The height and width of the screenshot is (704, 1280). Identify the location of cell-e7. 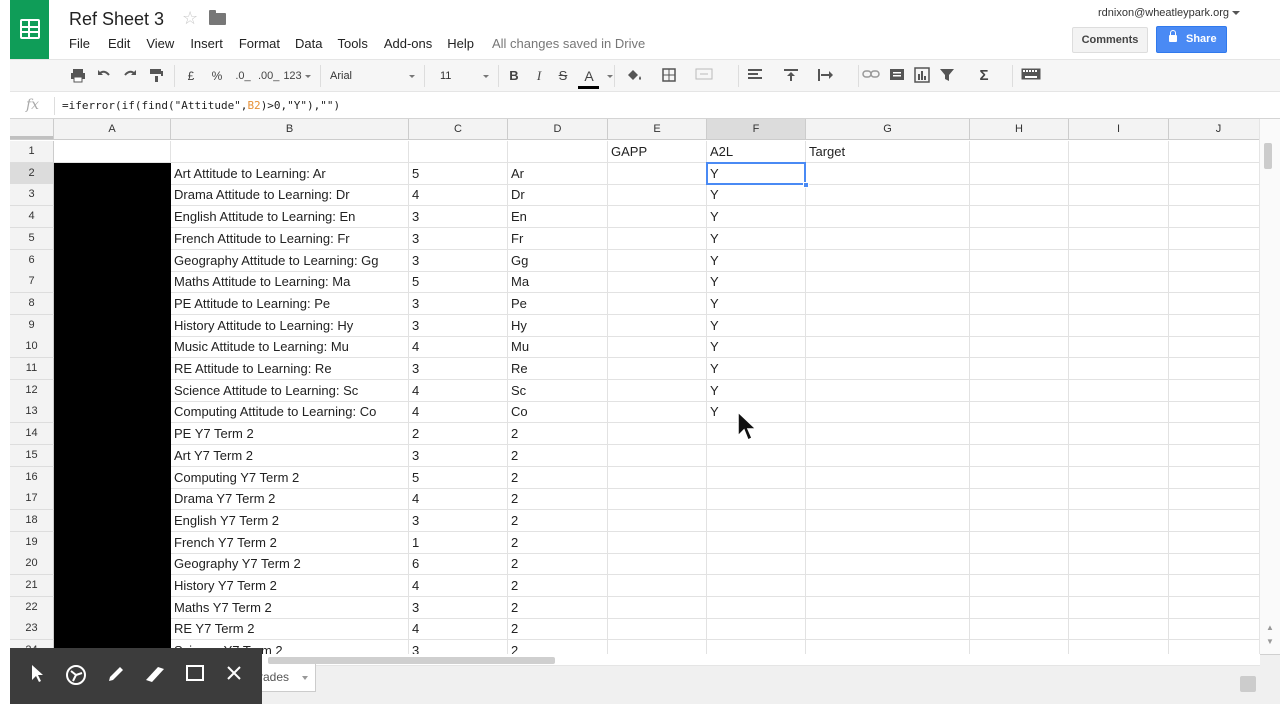
(657, 282).